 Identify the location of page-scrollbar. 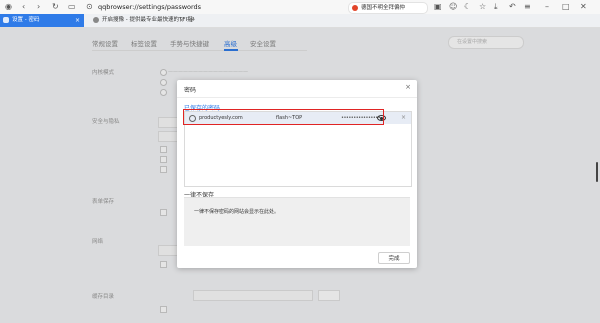
(597, 172).